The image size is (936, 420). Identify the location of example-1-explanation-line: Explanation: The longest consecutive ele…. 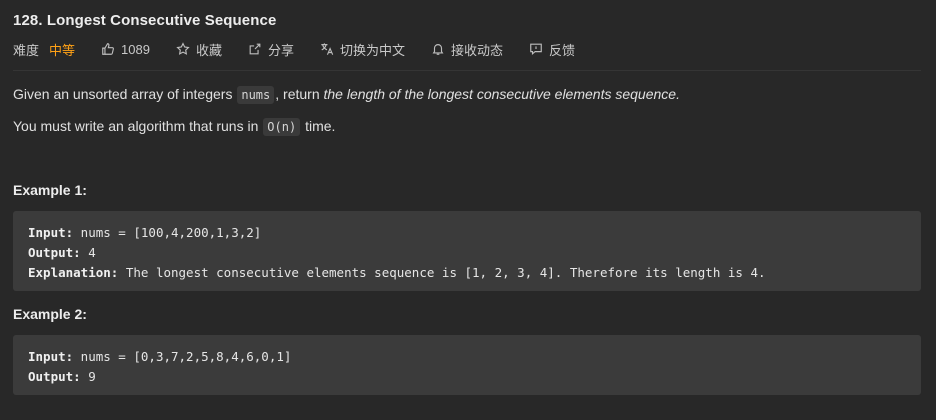
(467, 273).